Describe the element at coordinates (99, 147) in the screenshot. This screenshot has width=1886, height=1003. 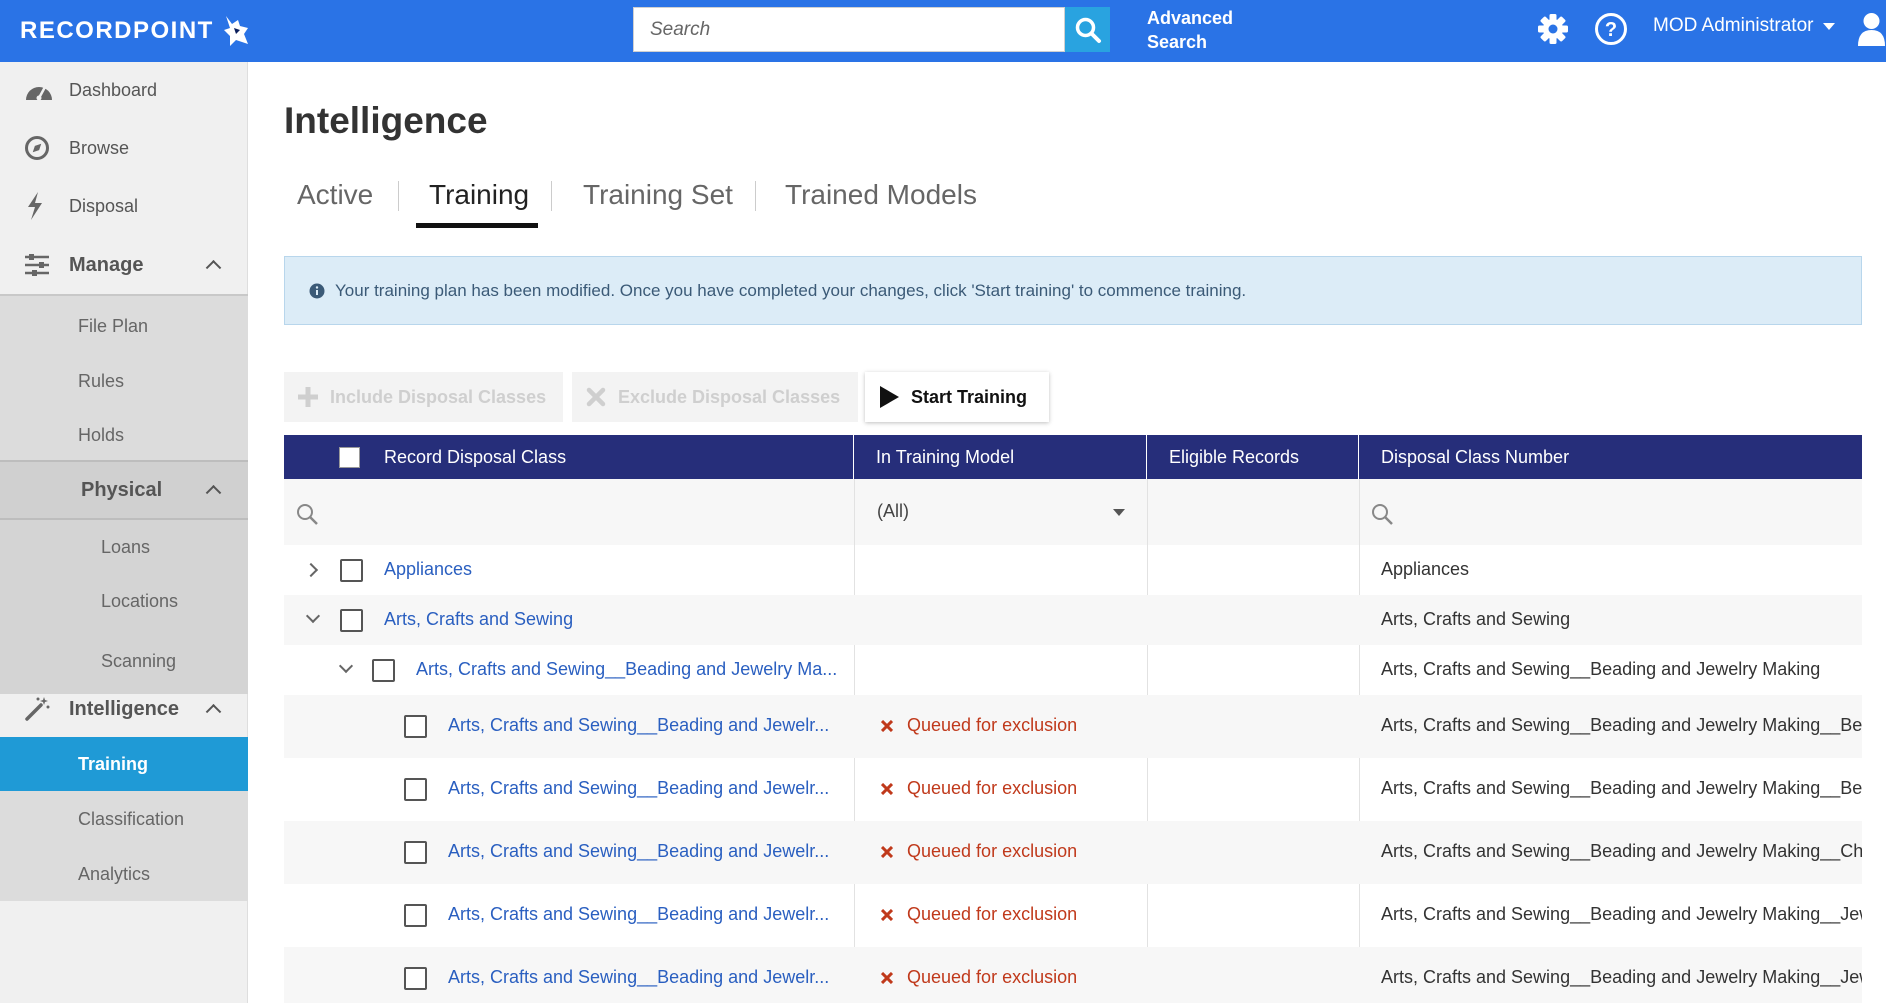
I see `sidebar-label-browse: Browse` at that location.